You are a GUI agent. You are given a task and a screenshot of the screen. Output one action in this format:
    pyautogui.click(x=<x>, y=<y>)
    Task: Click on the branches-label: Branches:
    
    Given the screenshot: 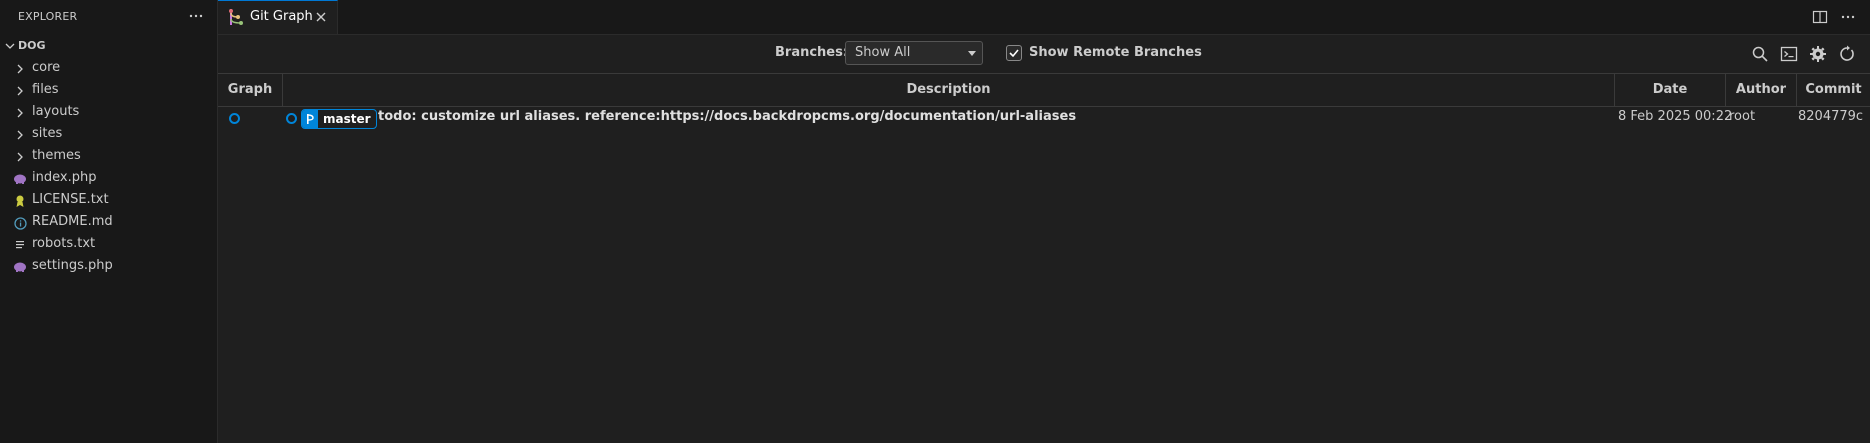 What is the action you would take?
    pyautogui.click(x=812, y=52)
    